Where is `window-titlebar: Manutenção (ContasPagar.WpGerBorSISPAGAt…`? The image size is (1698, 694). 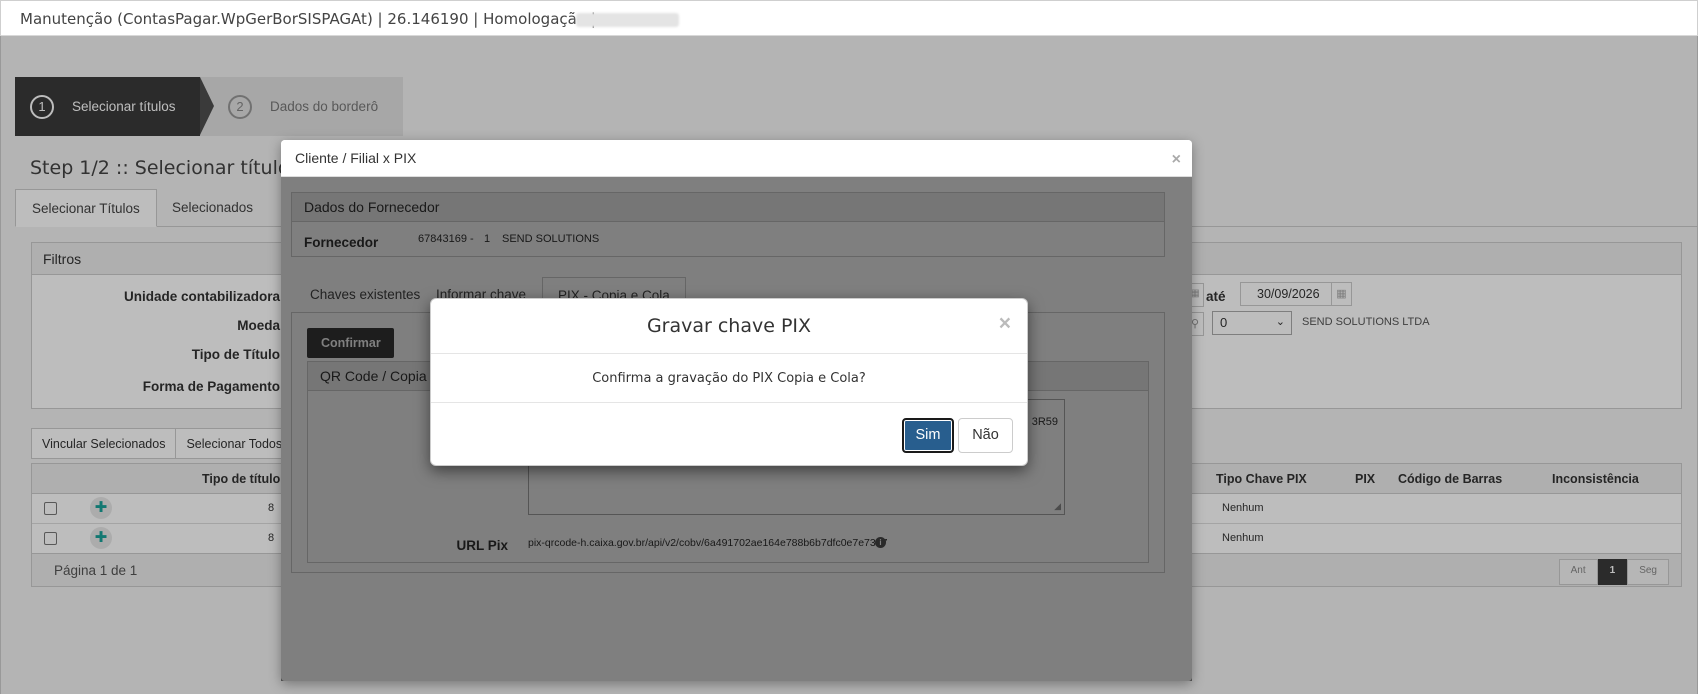
window-titlebar: Manutenção (ContasPagar.WpGerBorSISPAGAt… is located at coordinates (849, 18).